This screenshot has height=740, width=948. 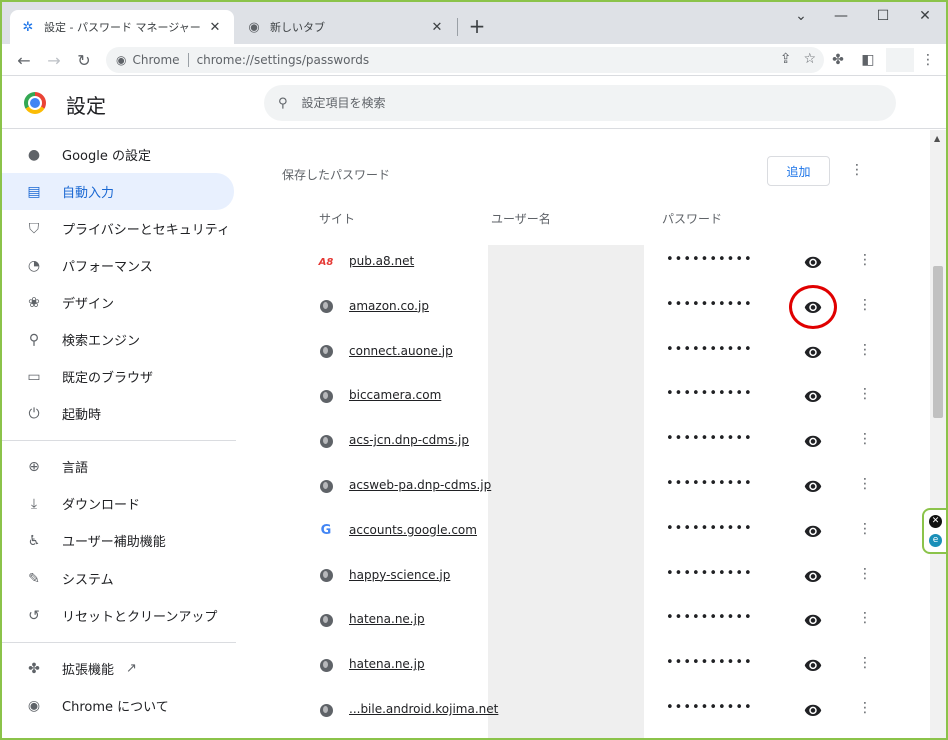 I want to click on forward-button: →, so click(x=54, y=60).